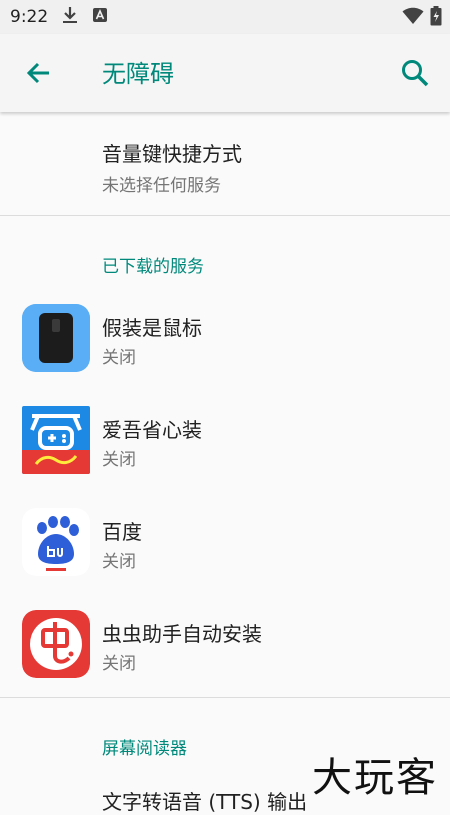 Image resolution: width=450 pixels, height=815 pixels. What do you see at coordinates (225, 73) in the screenshot?
I see `app-bar: 无障碍` at bounding box center [225, 73].